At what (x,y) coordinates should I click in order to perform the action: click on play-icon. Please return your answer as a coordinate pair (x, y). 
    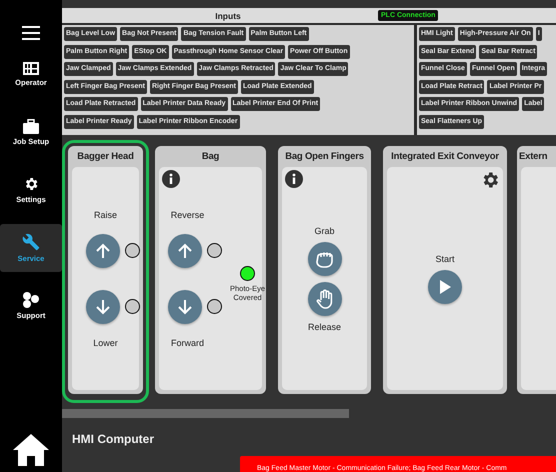
    Looking at the image, I should click on (445, 287).